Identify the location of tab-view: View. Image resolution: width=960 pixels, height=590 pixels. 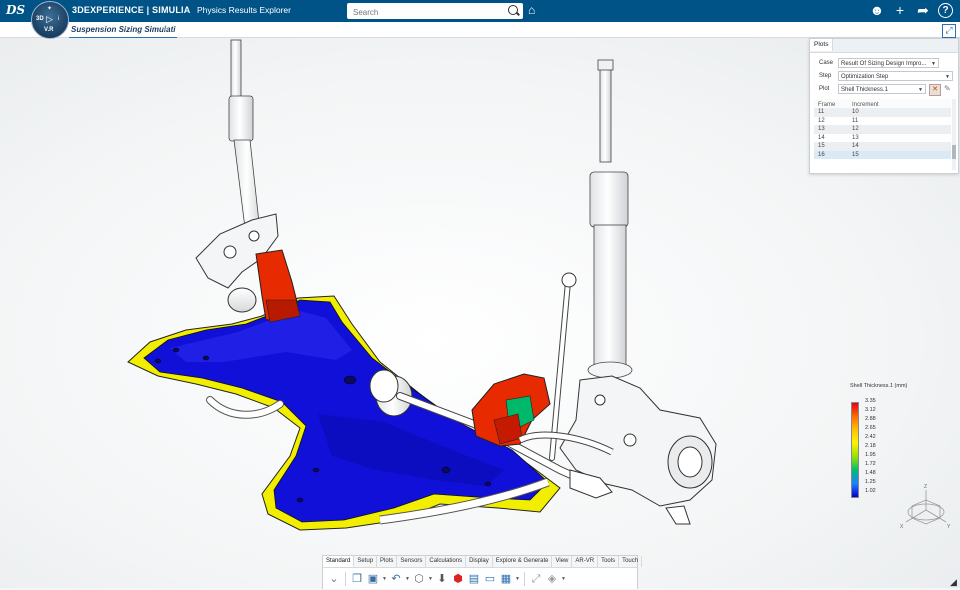
(562, 561).